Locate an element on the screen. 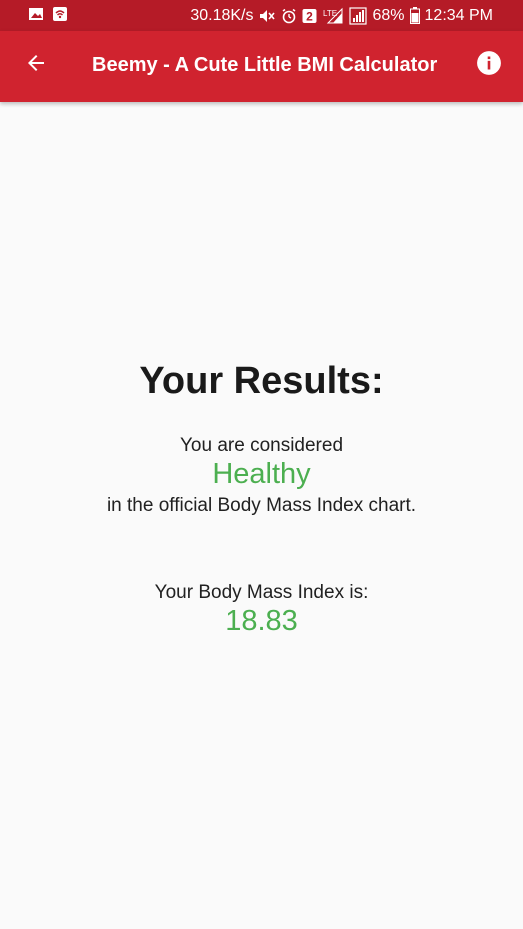 The width and height of the screenshot is (523, 929). network-speed: 30.18K/s is located at coordinates (222, 15).